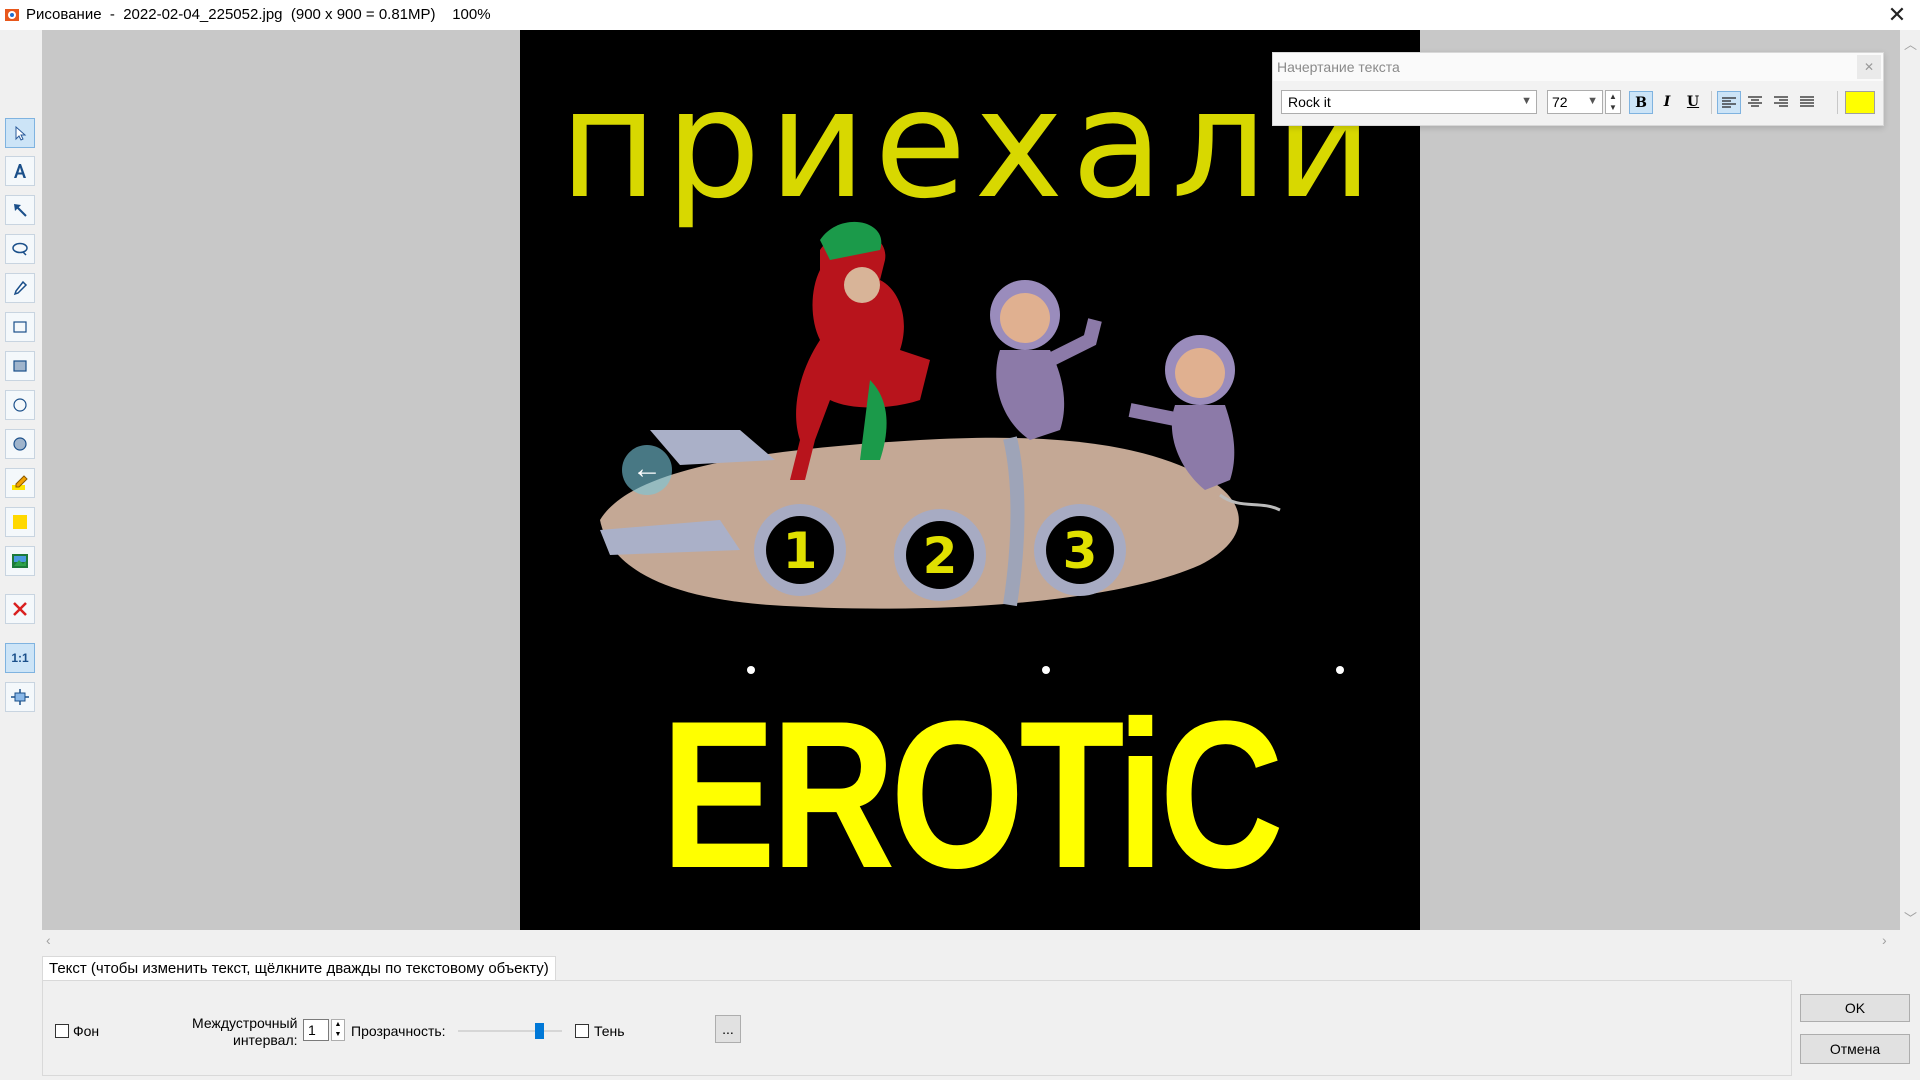  Describe the element at coordinates (1667, 102) in the screenshot. I see `italic-button: I` at that location.